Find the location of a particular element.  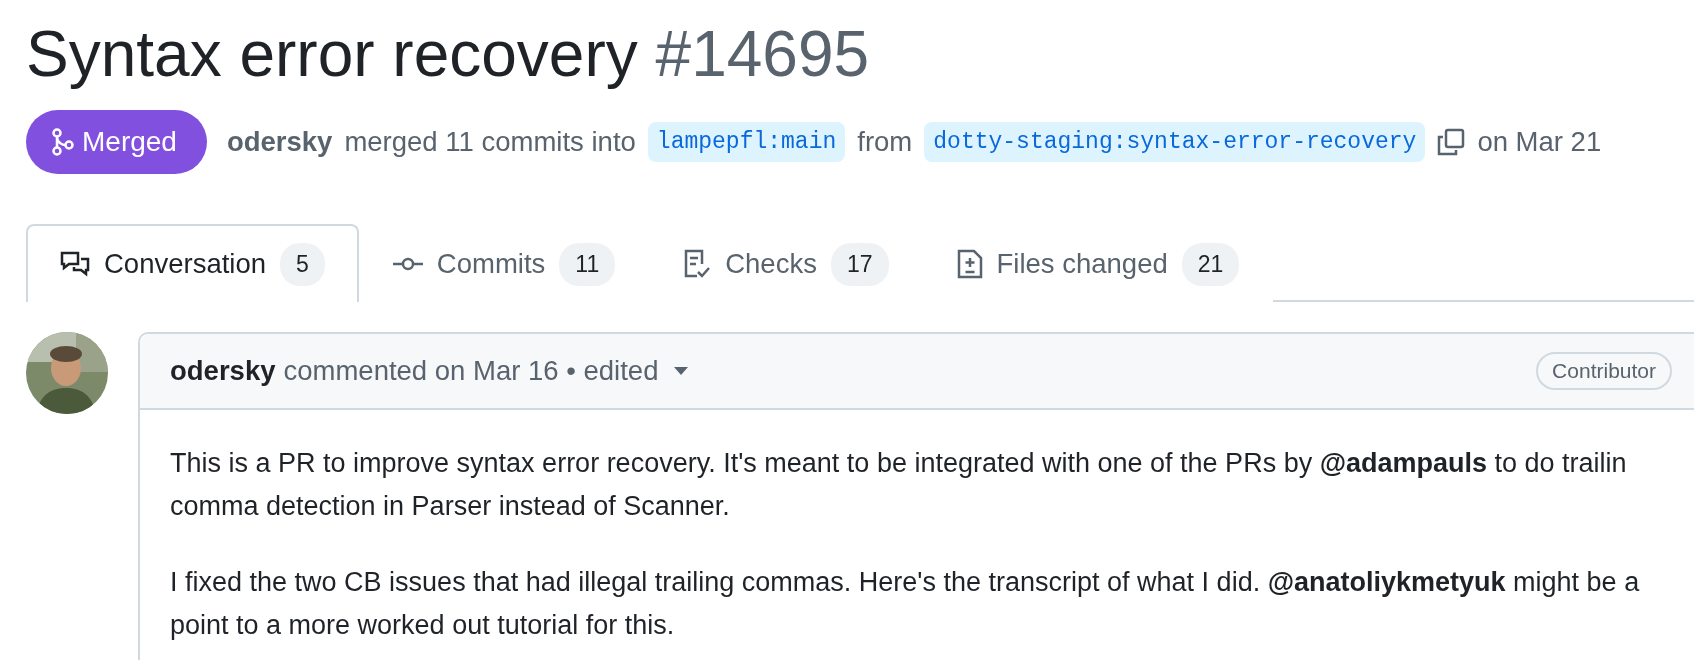

base-branch: lampepfl:main is located at coordinates (746, 142).